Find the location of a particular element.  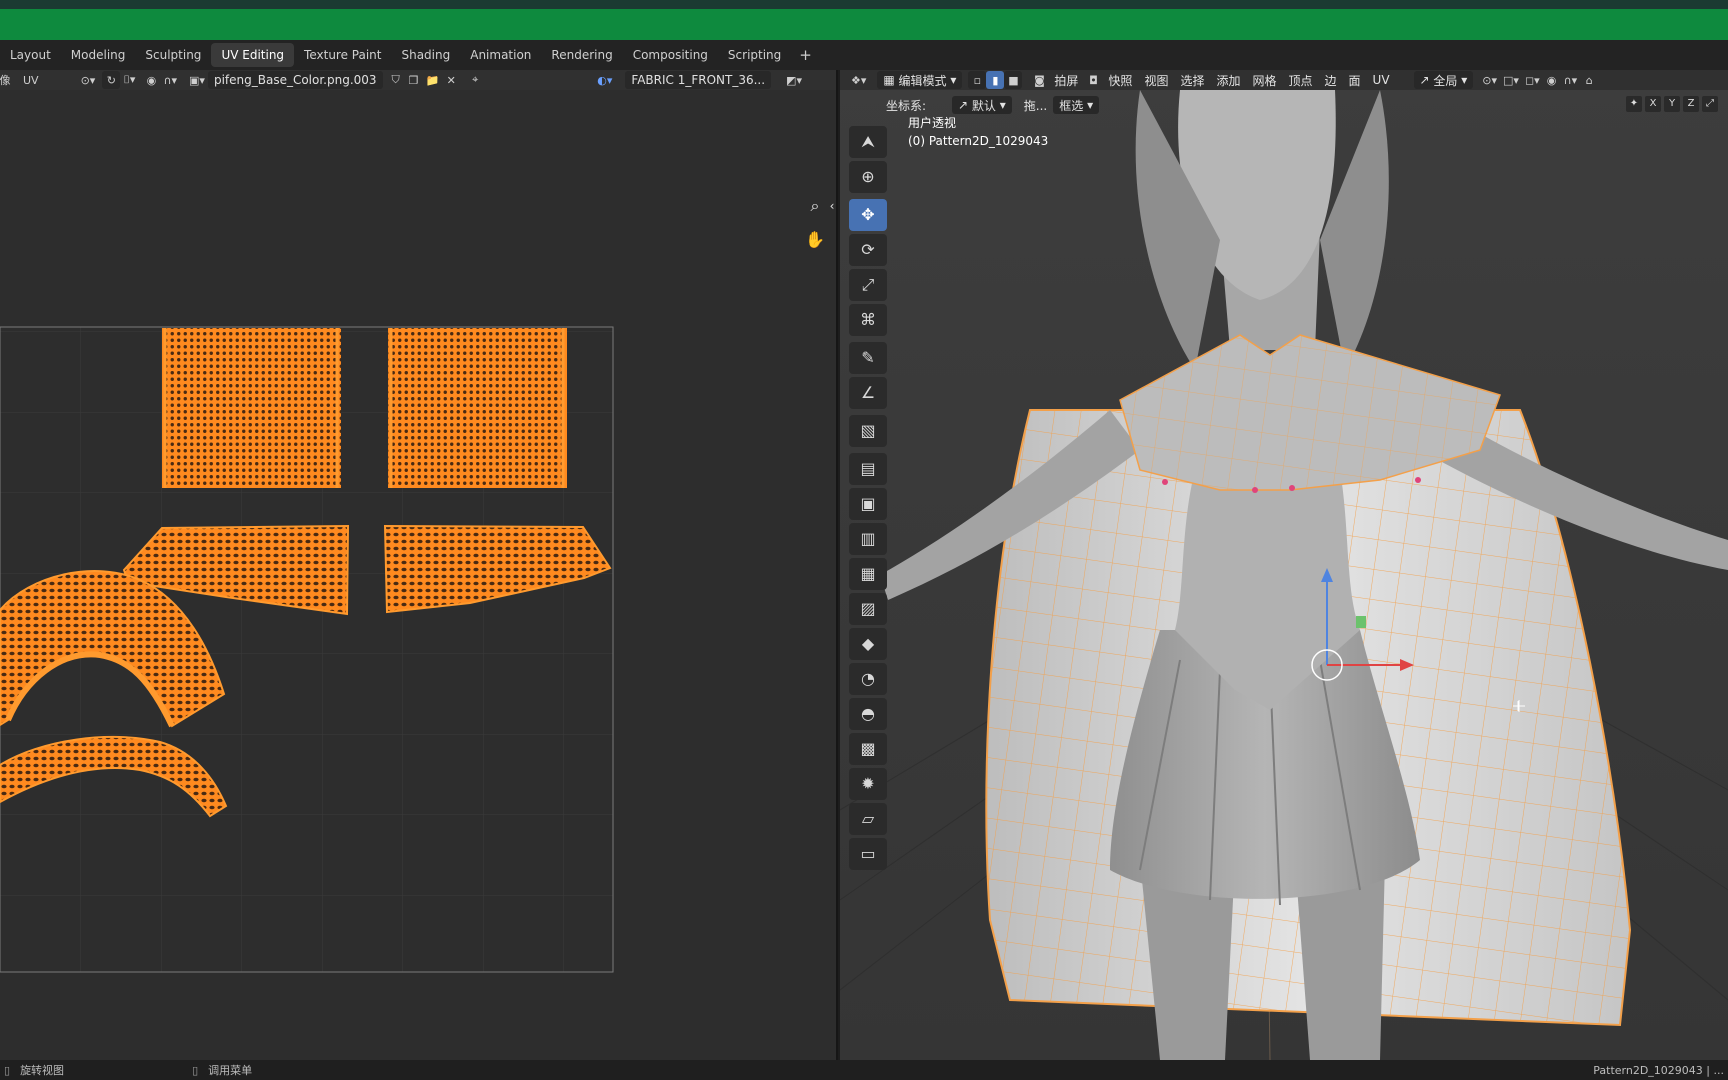

open-folder-icon: 📁 is located at coordinates (433, 80).